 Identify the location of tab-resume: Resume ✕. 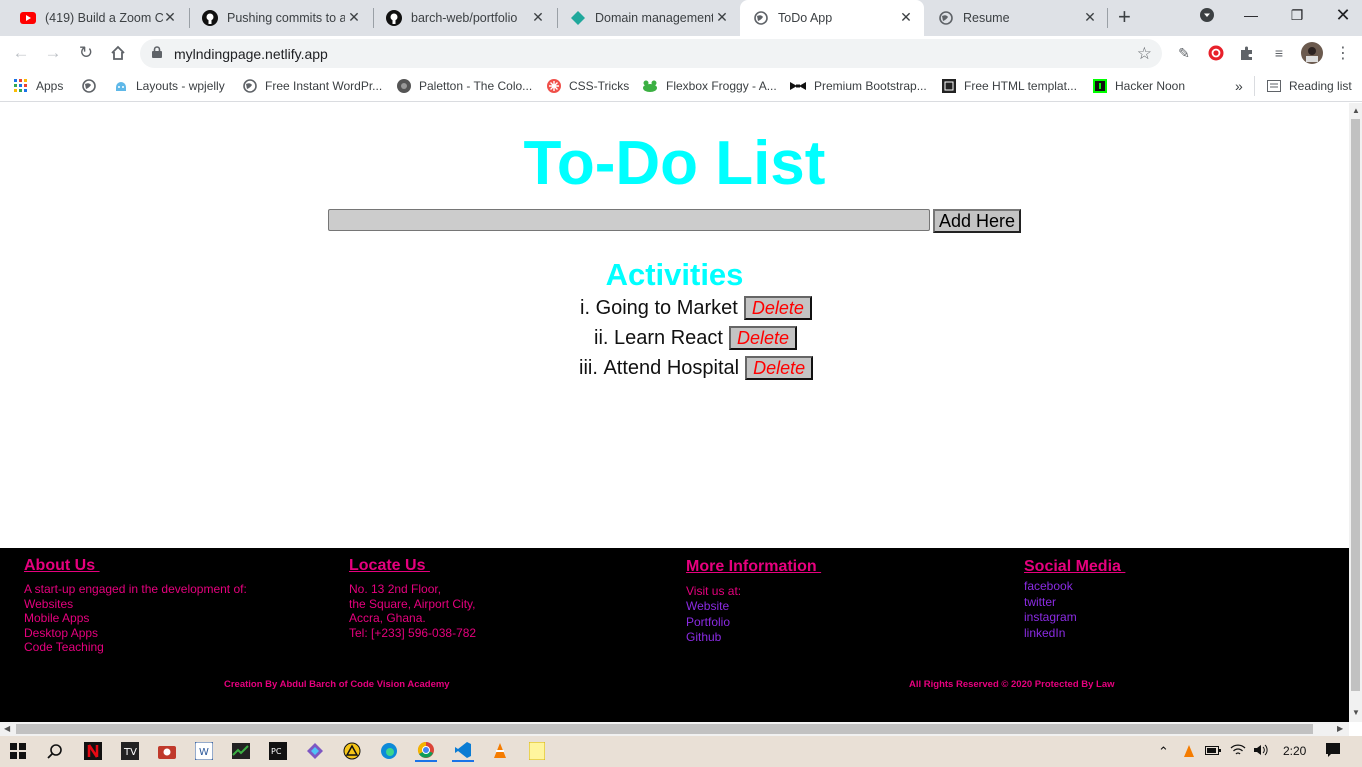
(1013, 18).